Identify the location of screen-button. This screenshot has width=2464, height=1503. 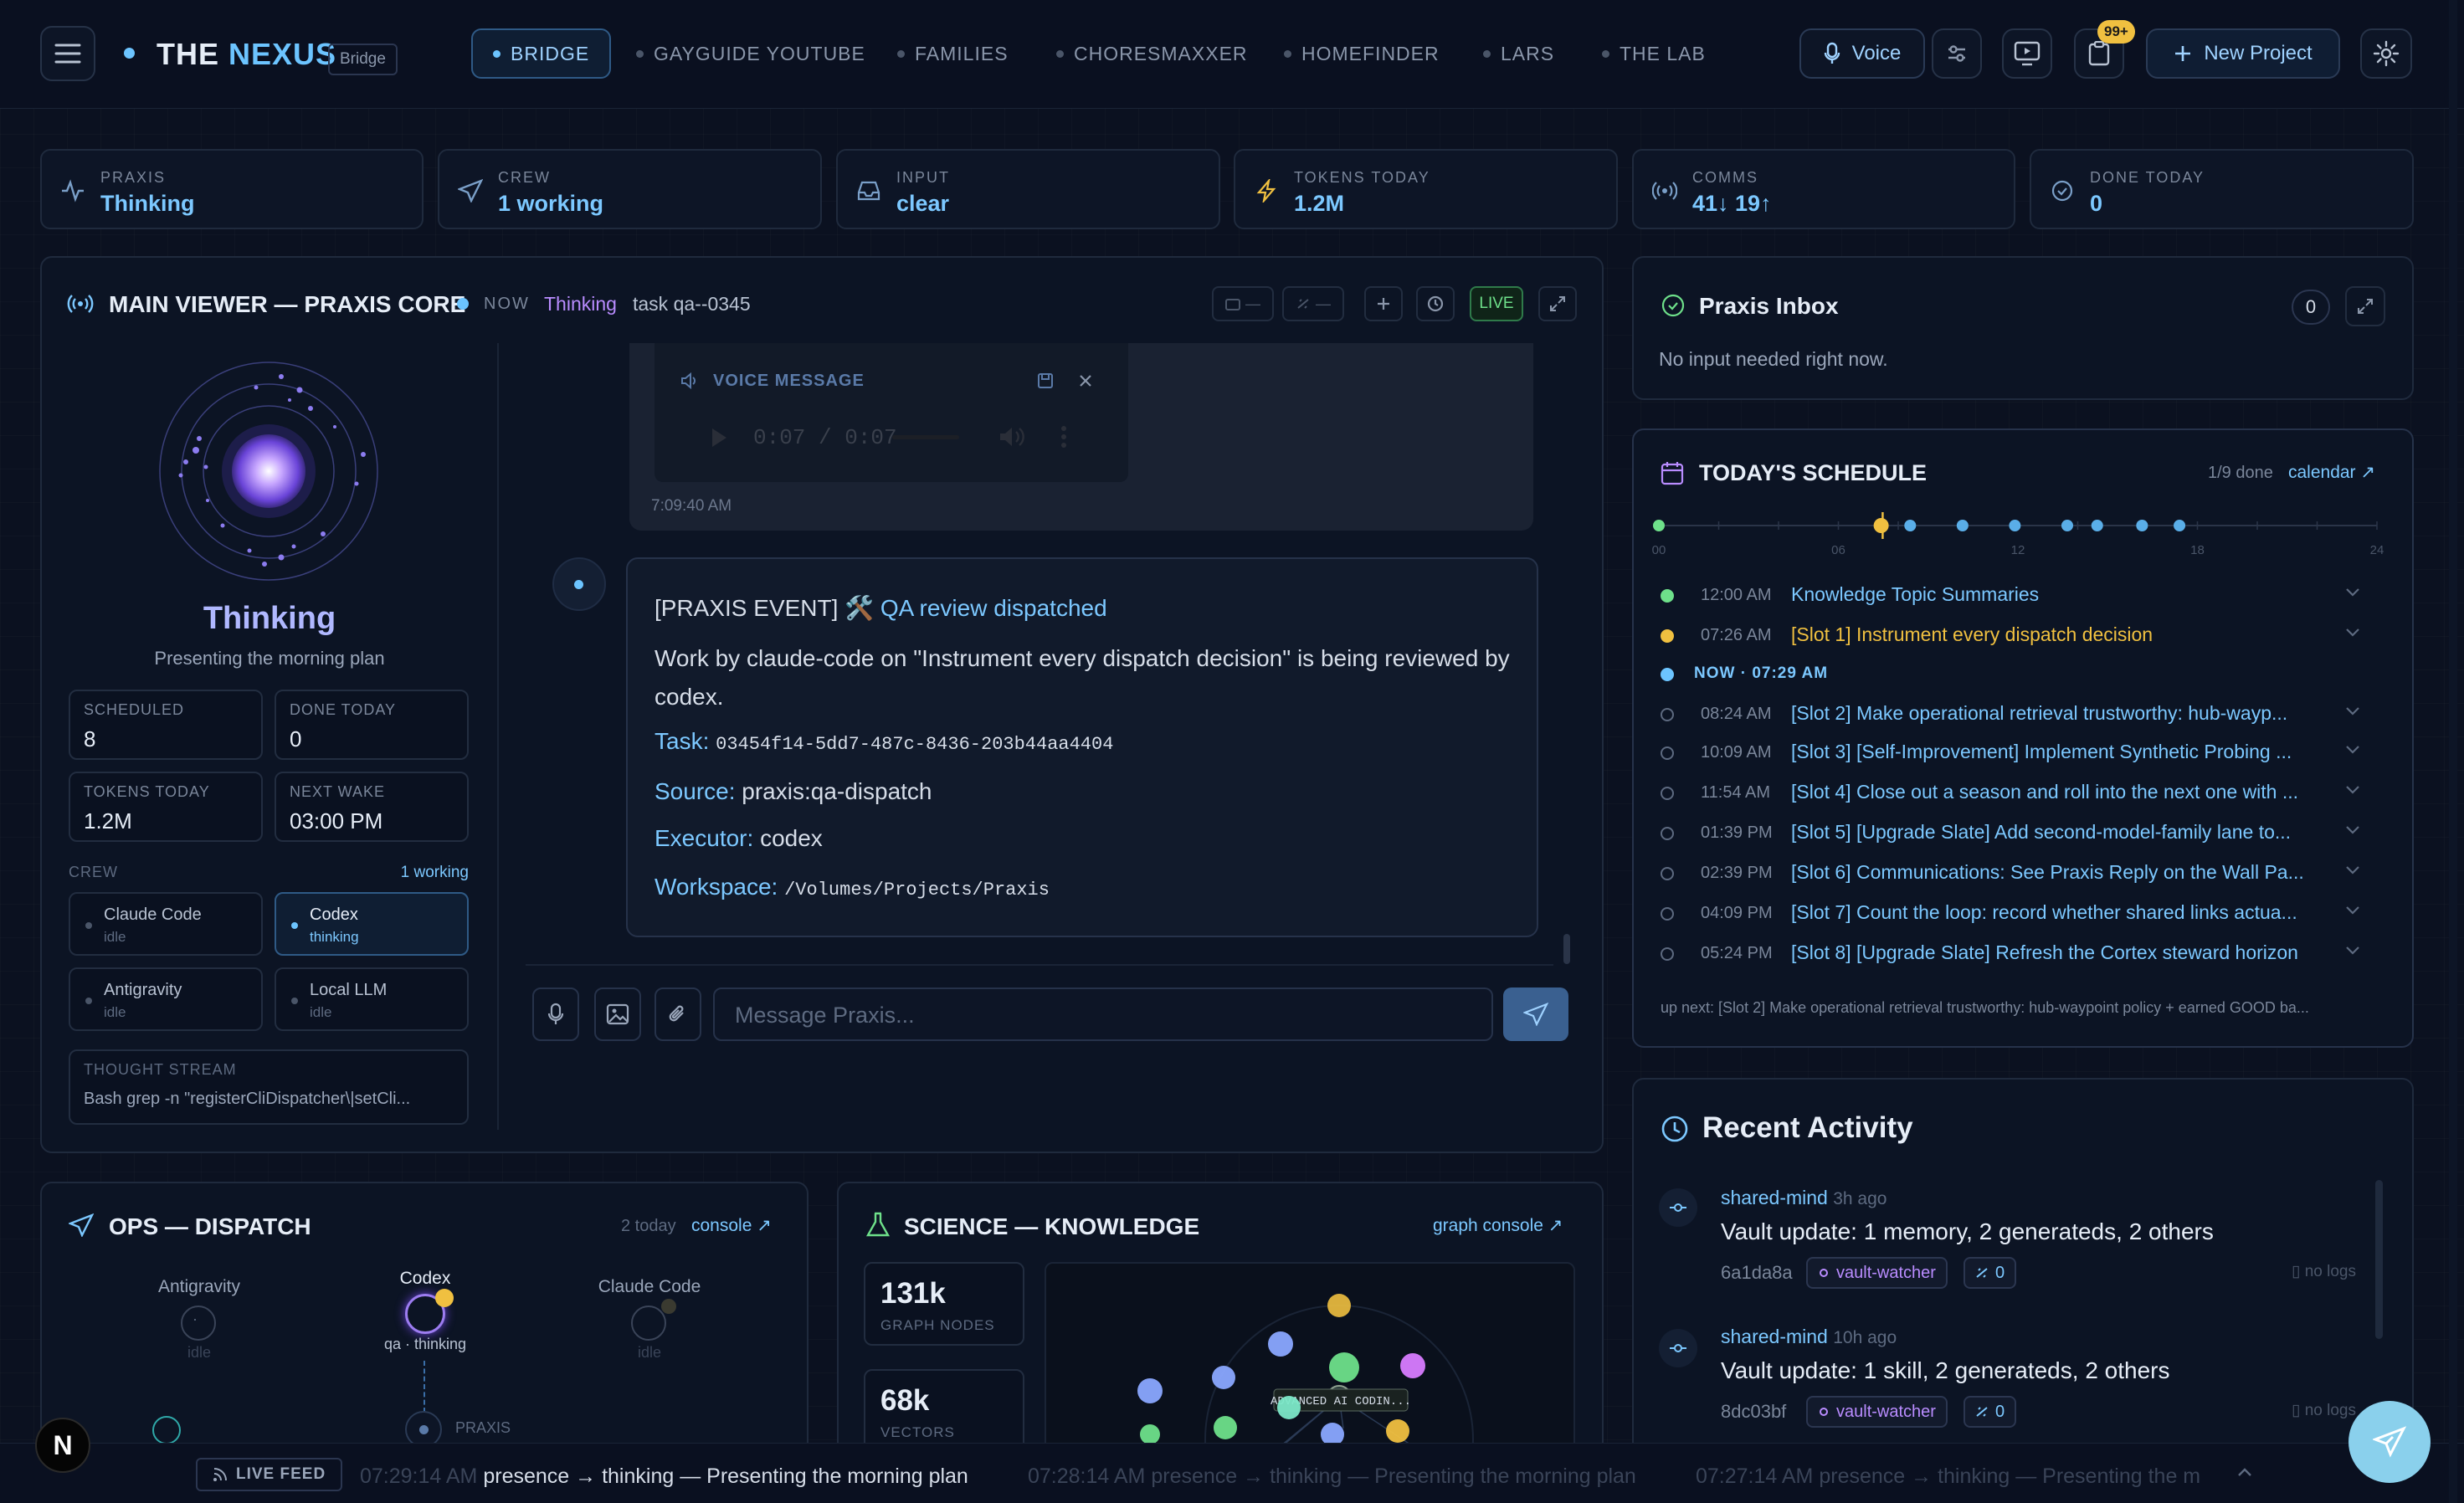
(2027, 54).